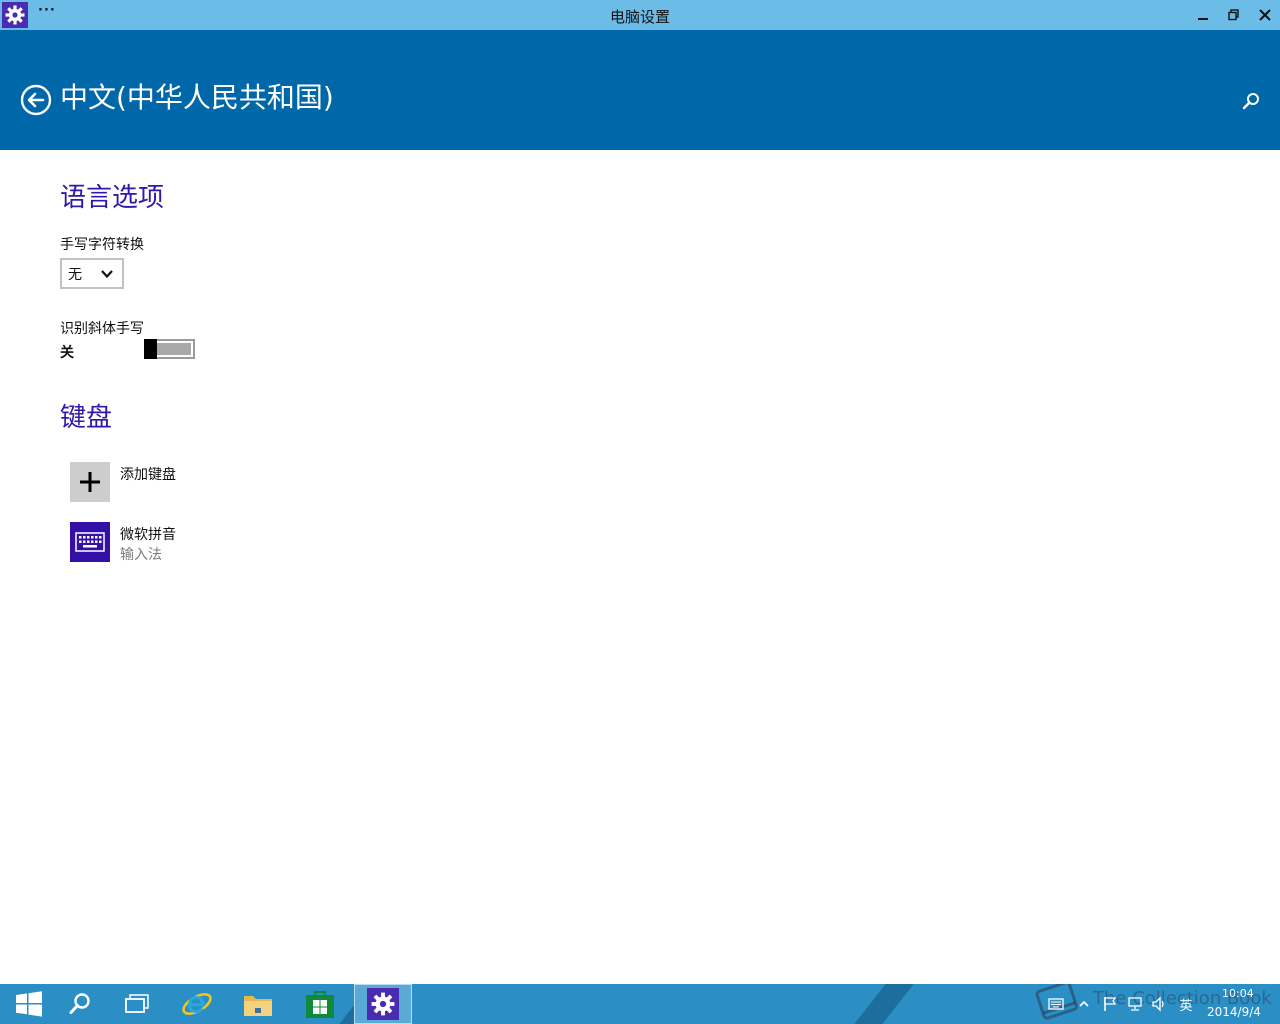  I want to click on keyboard-item-subtitle: 输入法, so click(141, 555).